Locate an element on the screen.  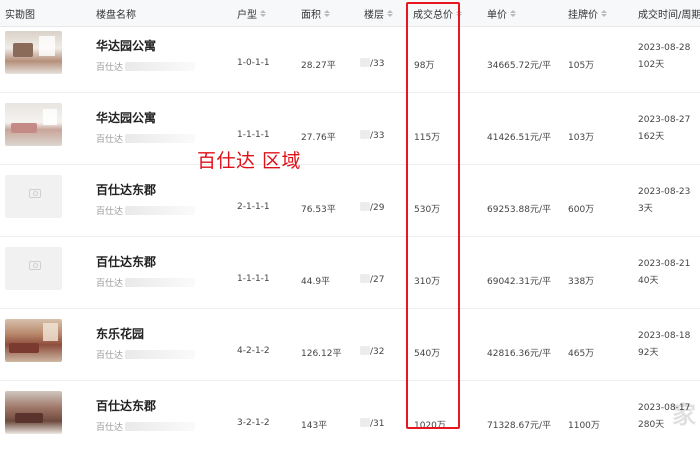
list-price-cell: 338万 is located at coordinates (581, 282).